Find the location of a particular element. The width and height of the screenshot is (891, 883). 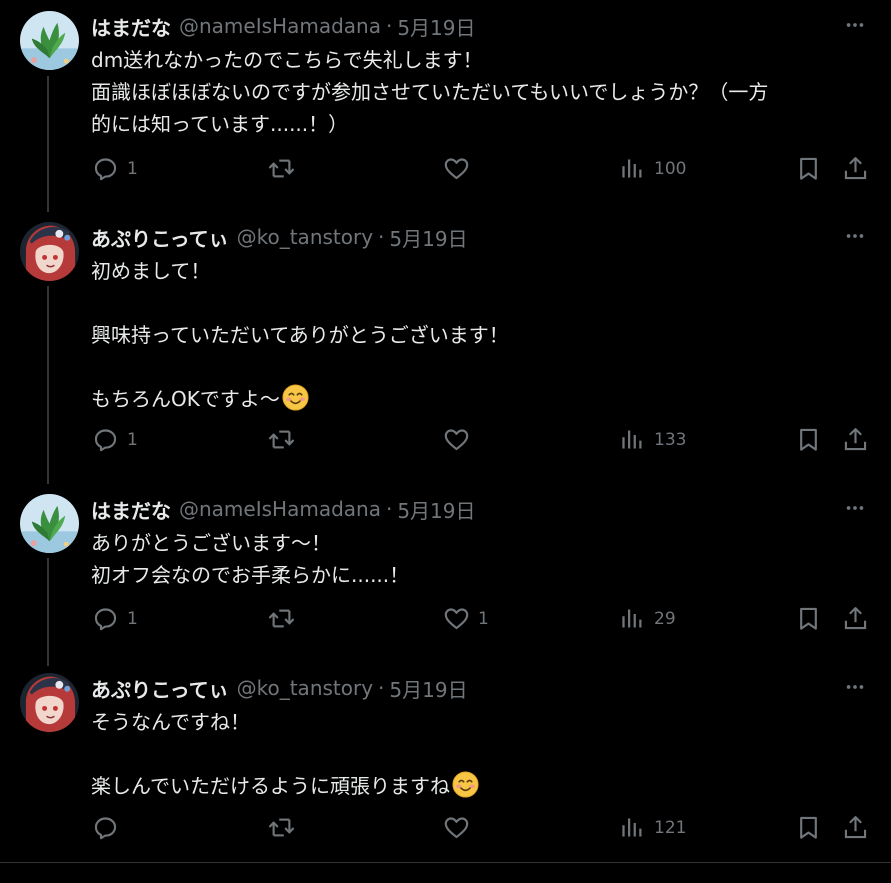

reply-button is located at coordinates (109, 827).